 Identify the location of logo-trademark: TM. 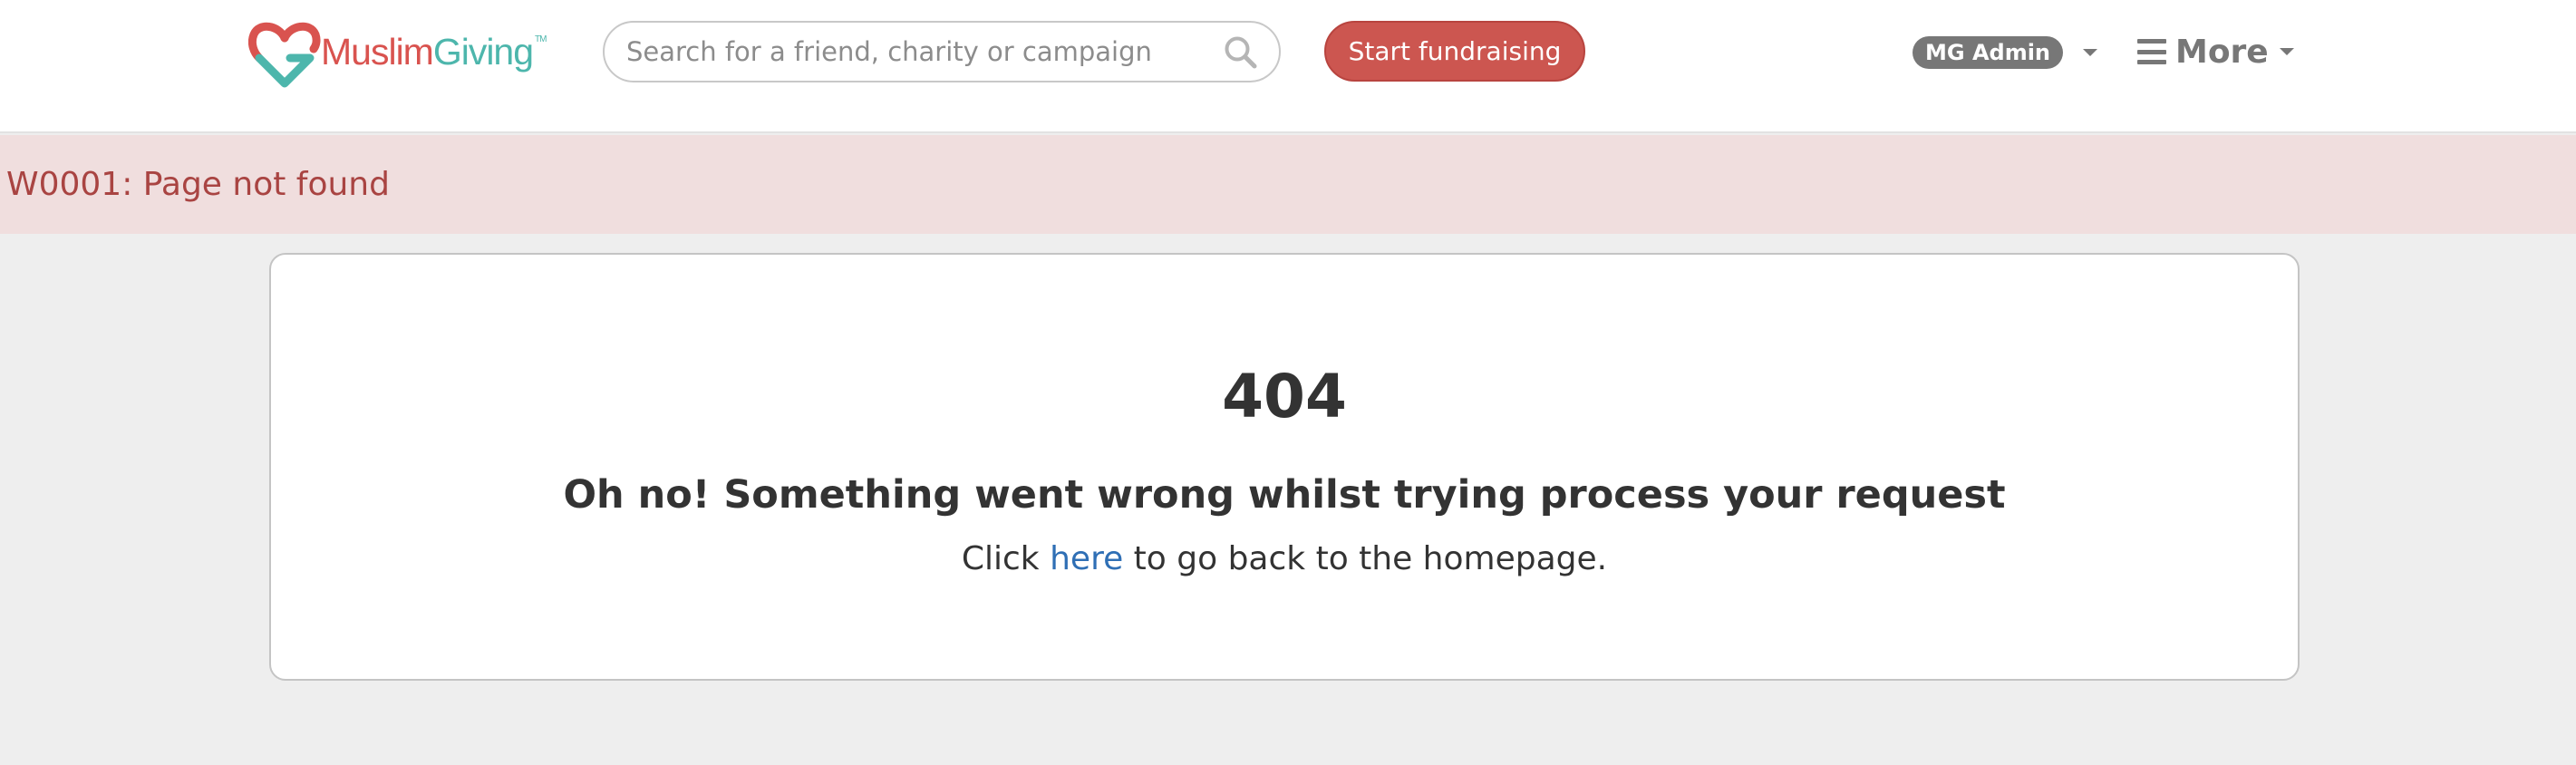
(541, 39).